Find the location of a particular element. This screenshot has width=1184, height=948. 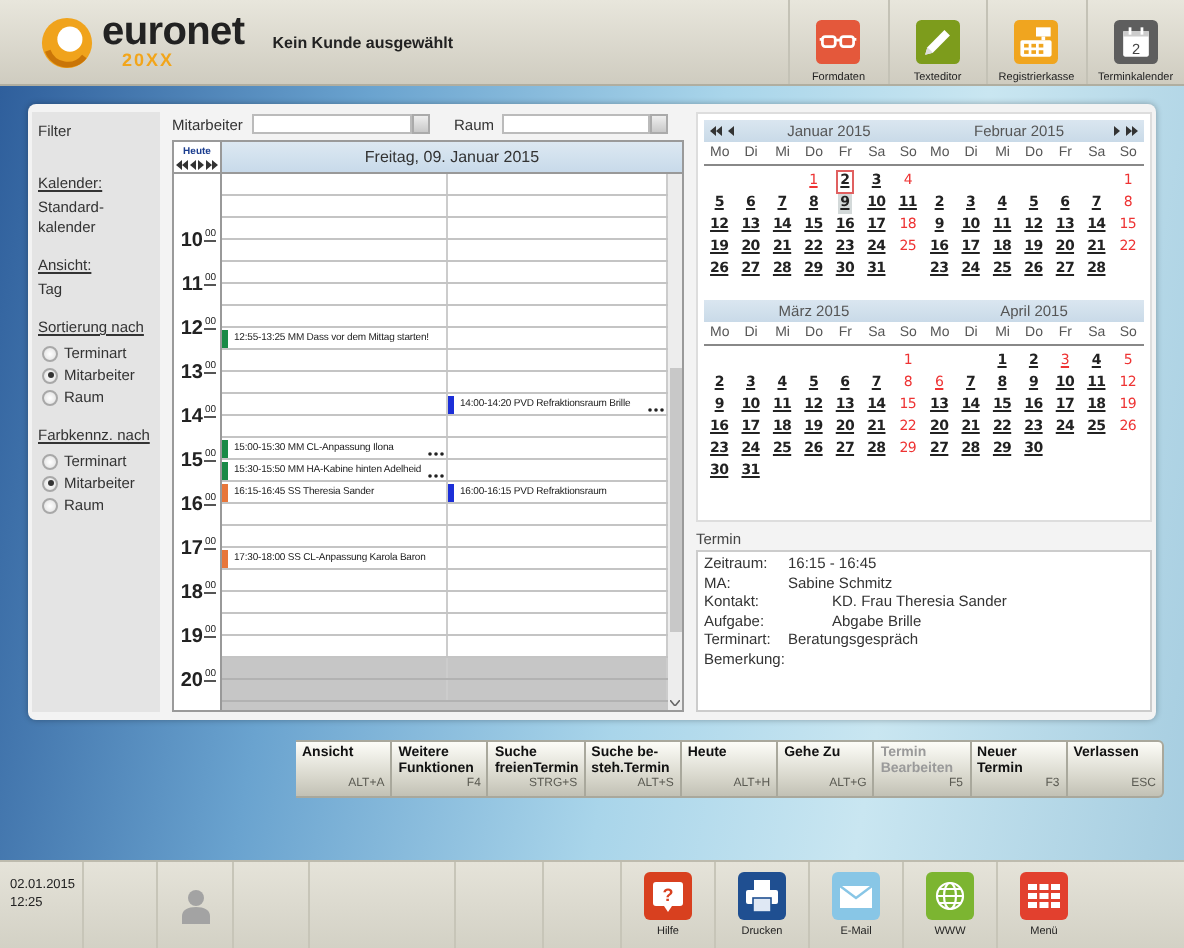

hour-label: 19 is located at coordinates (191, 636).